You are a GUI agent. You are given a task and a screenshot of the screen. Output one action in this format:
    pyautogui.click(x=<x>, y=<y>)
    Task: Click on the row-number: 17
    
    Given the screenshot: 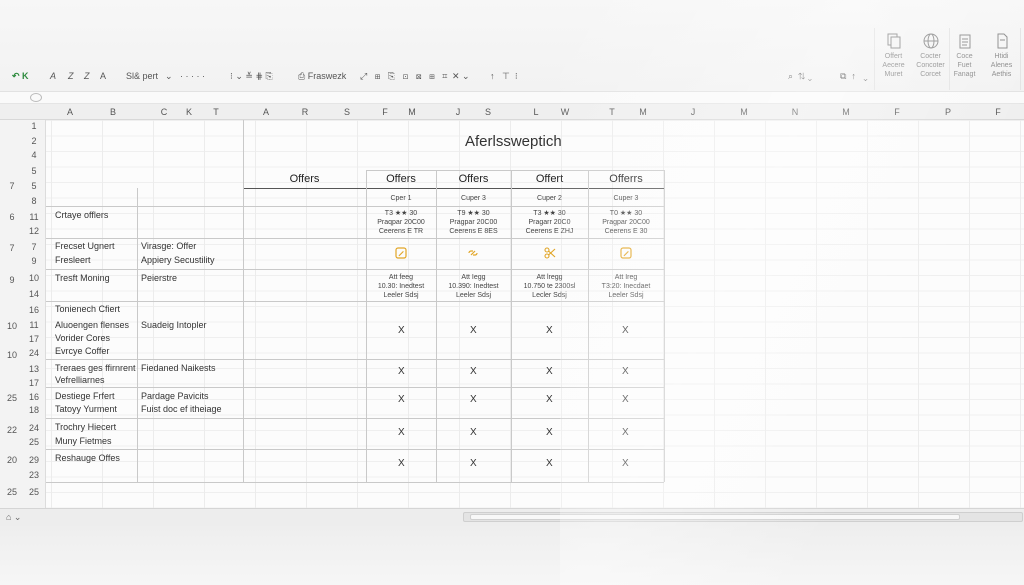 What is the action you would take?
    pyautogui.click(x=34, y=339)
    